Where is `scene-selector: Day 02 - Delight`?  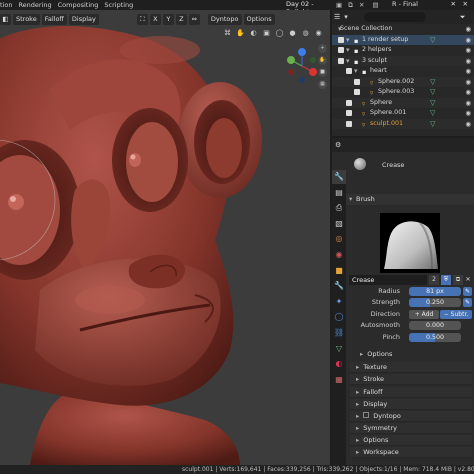 scene-selector: Day 02 - Delight is located at coordinates (310, 8).